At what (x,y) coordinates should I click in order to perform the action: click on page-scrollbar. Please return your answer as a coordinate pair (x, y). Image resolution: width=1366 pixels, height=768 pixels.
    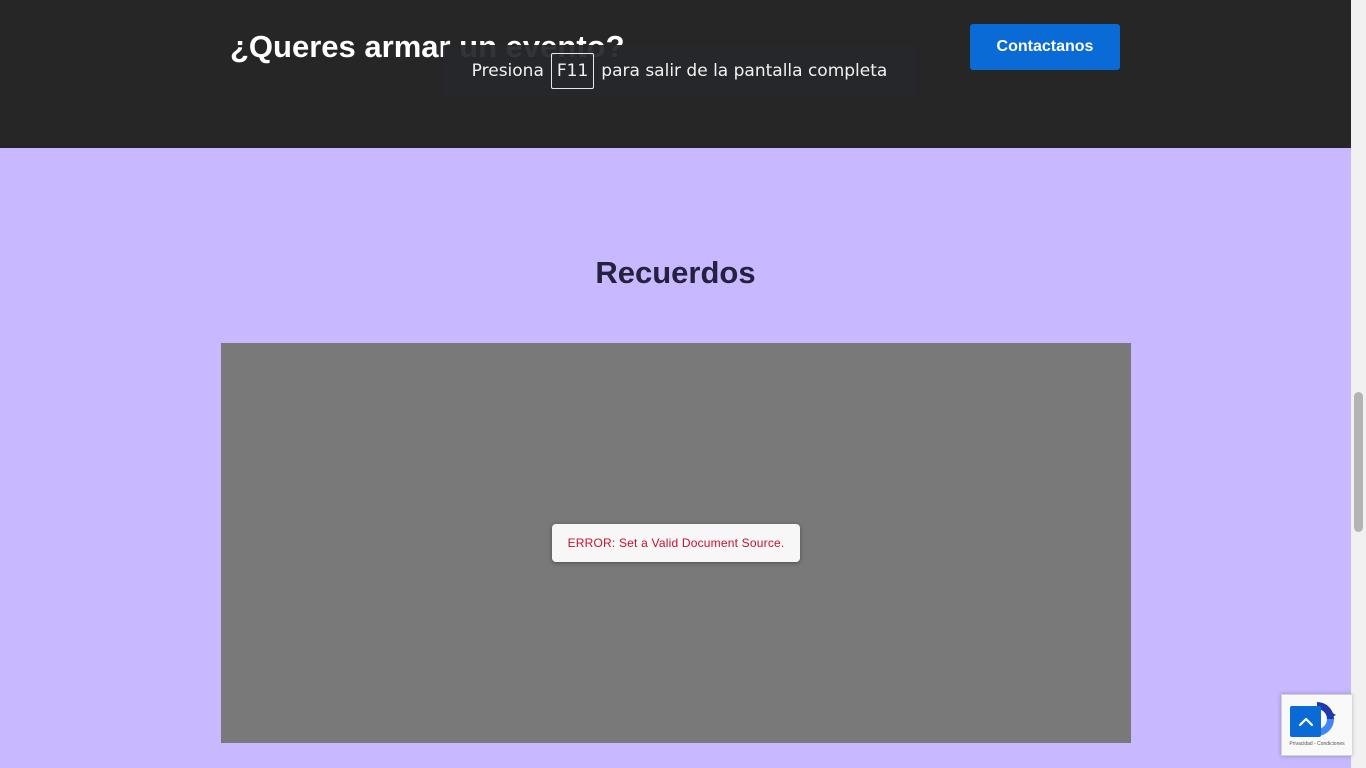
    Looking at the image, I should click on (1358, 384).